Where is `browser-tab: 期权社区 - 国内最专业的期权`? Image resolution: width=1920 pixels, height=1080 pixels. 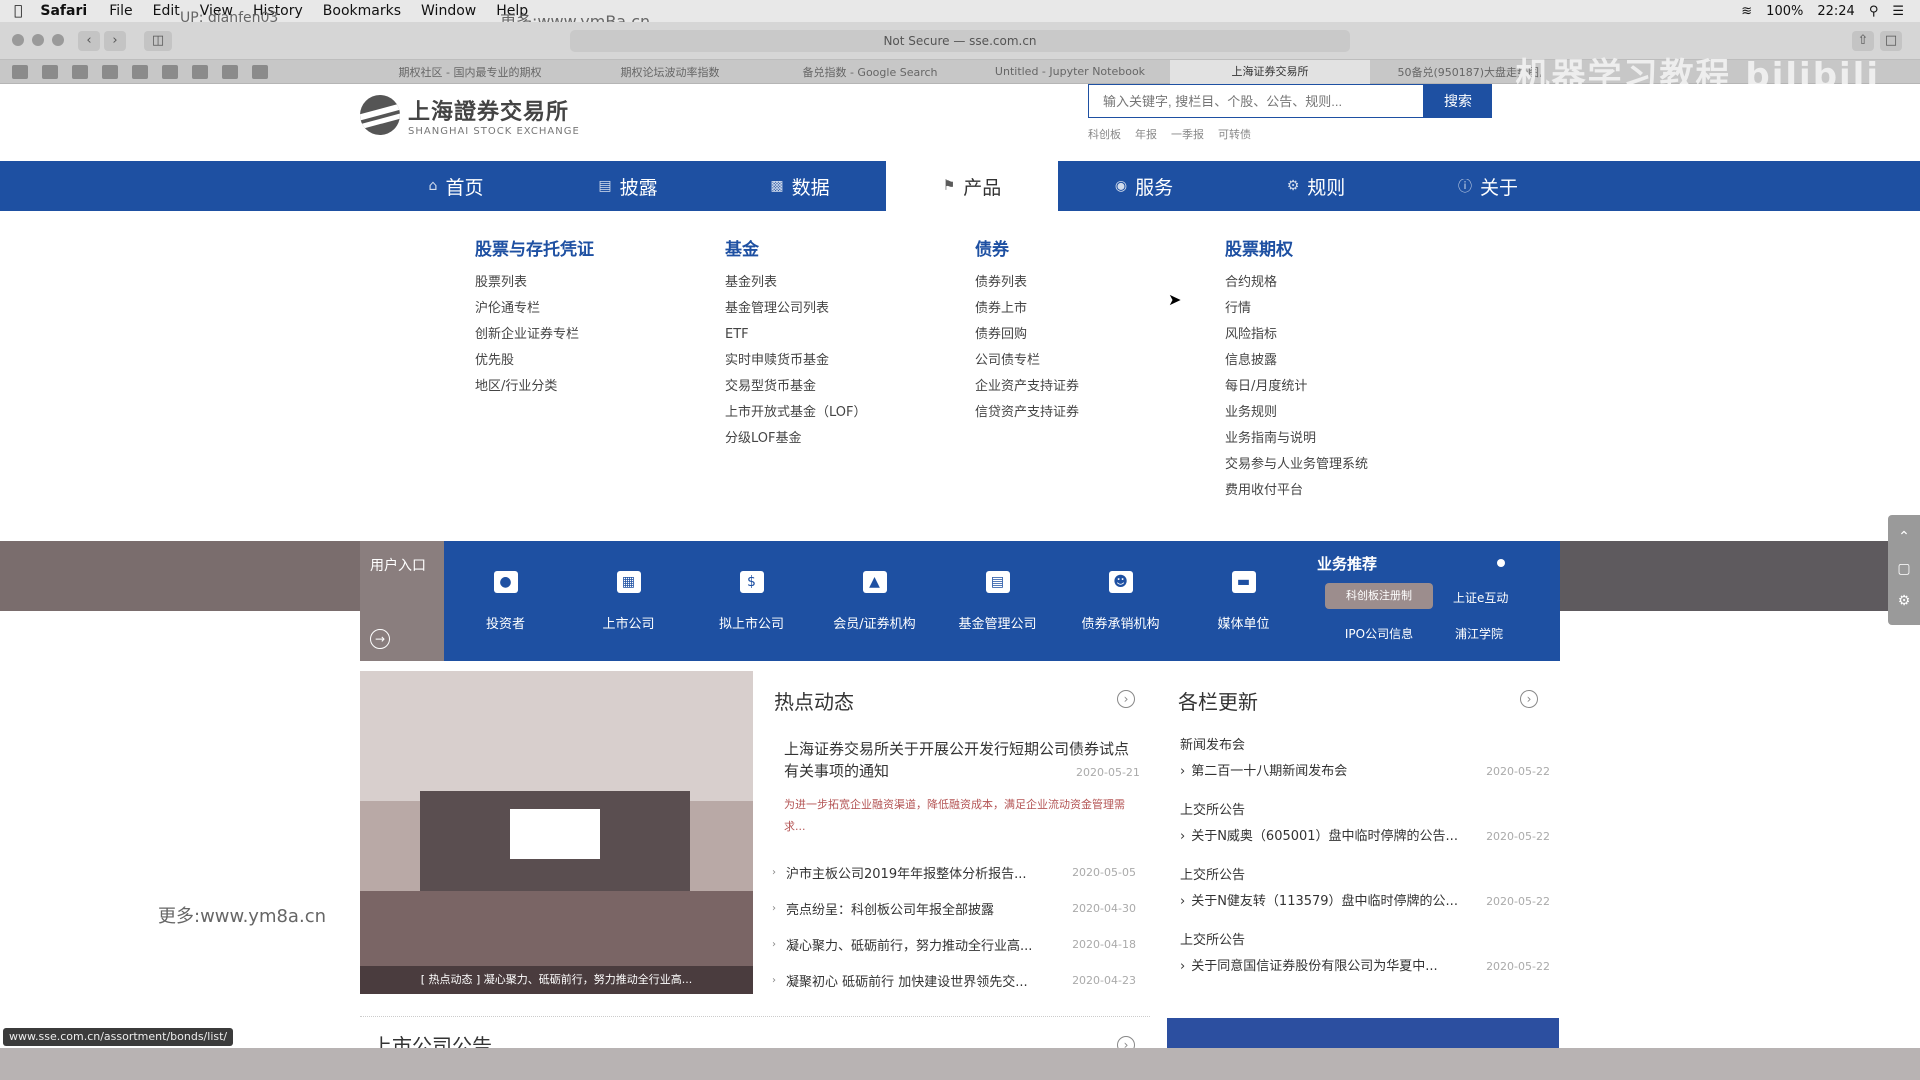
browser-tab: 期权社区 - 国内最专业的期权 is located at coordinates (470, 72).